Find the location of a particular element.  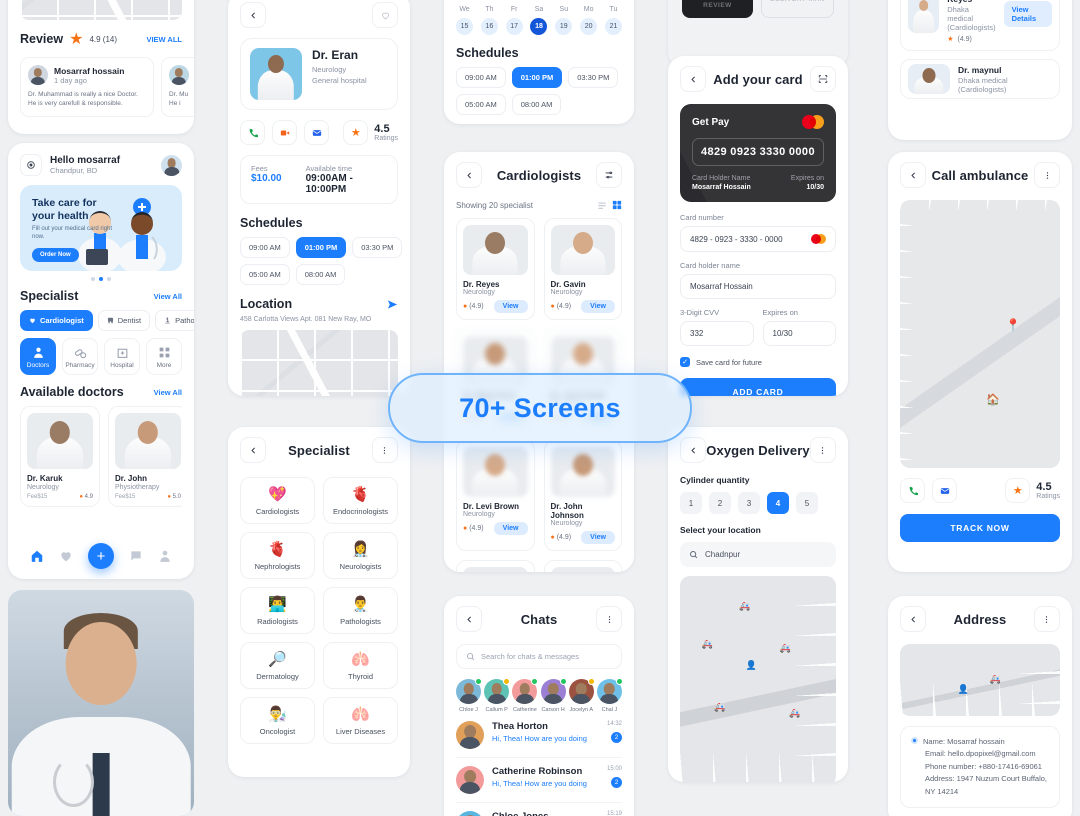

doctor-card: Dr. Gavin Neurology ● (4.9) View is located at coordinates (582, 269).